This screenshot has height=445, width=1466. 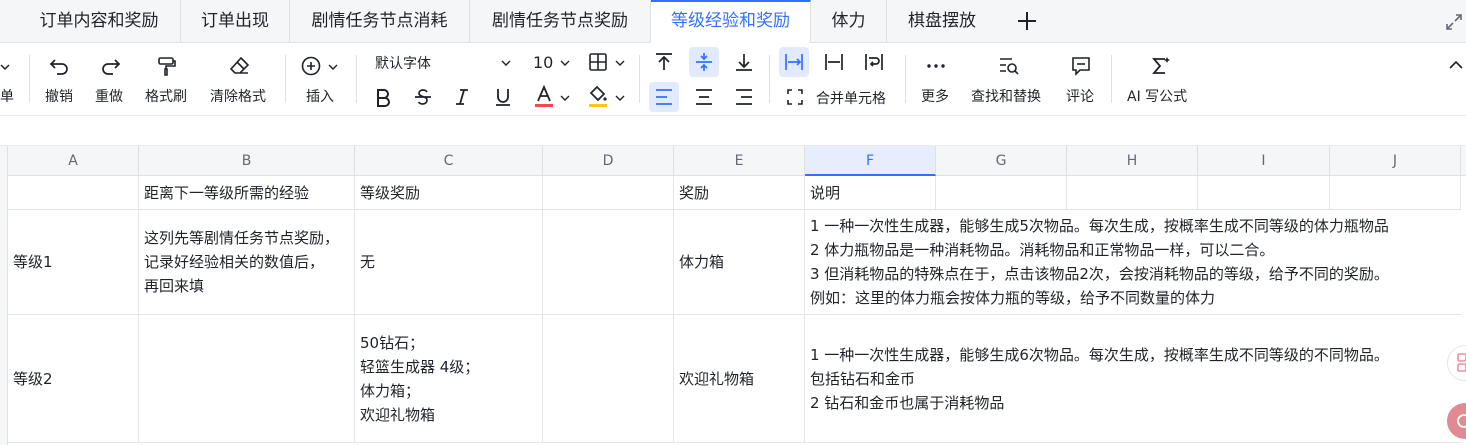 I want to click on cell-A3: 等级2, so click(x=73, y=379).